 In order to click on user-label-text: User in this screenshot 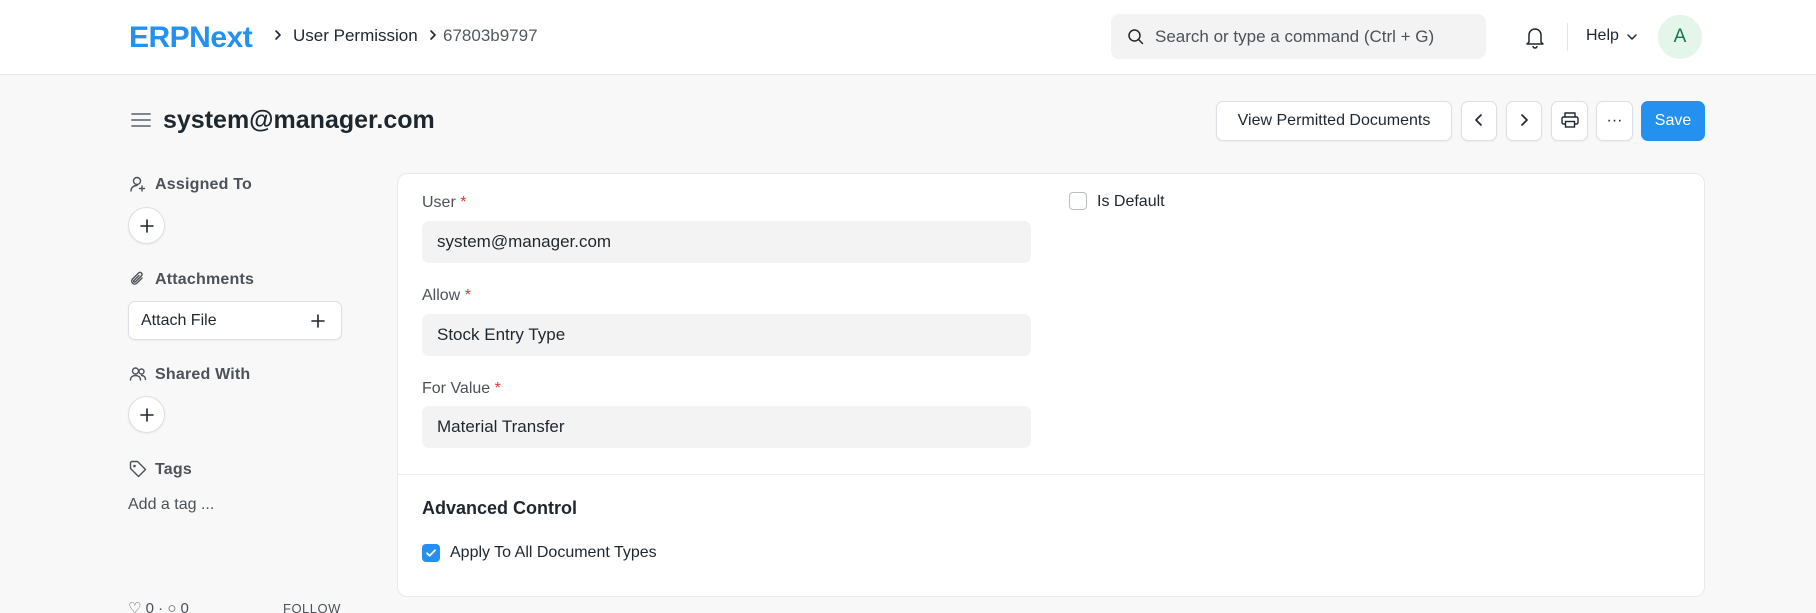, I will do `click(439, 202)`.